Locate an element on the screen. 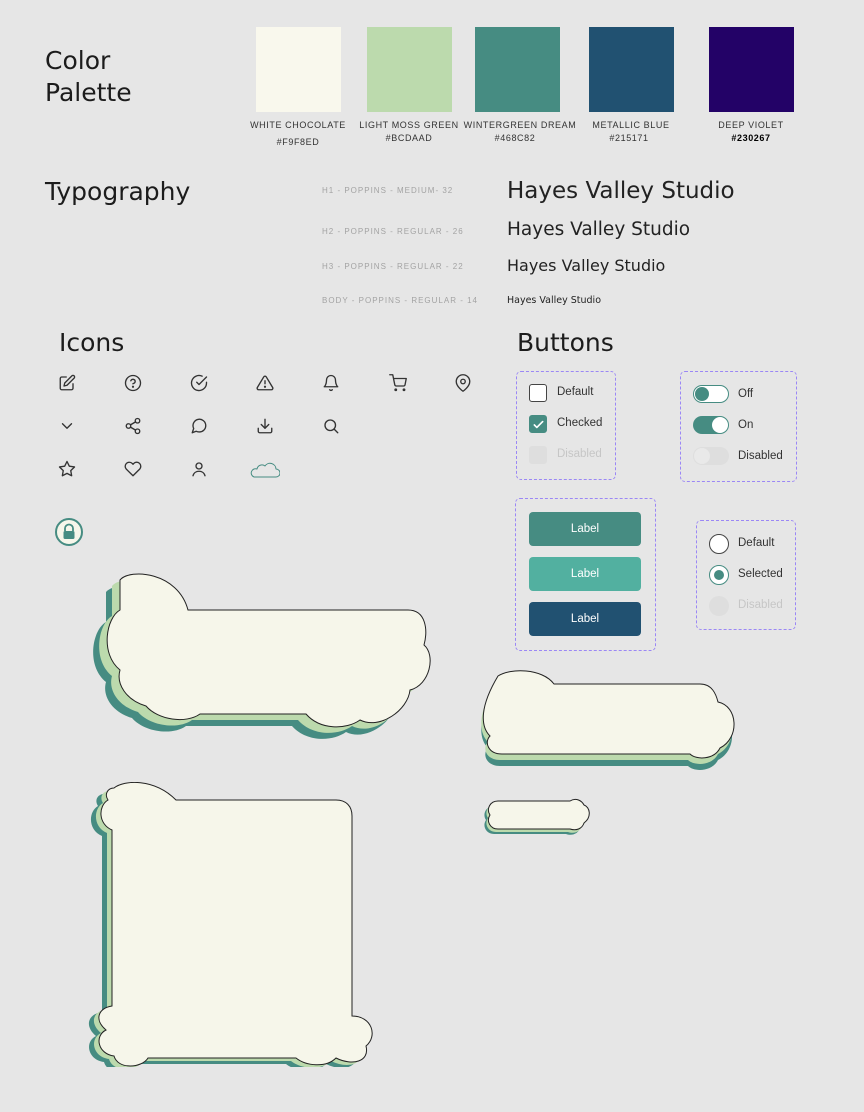  help-icon is located at coordinates (133, 383).